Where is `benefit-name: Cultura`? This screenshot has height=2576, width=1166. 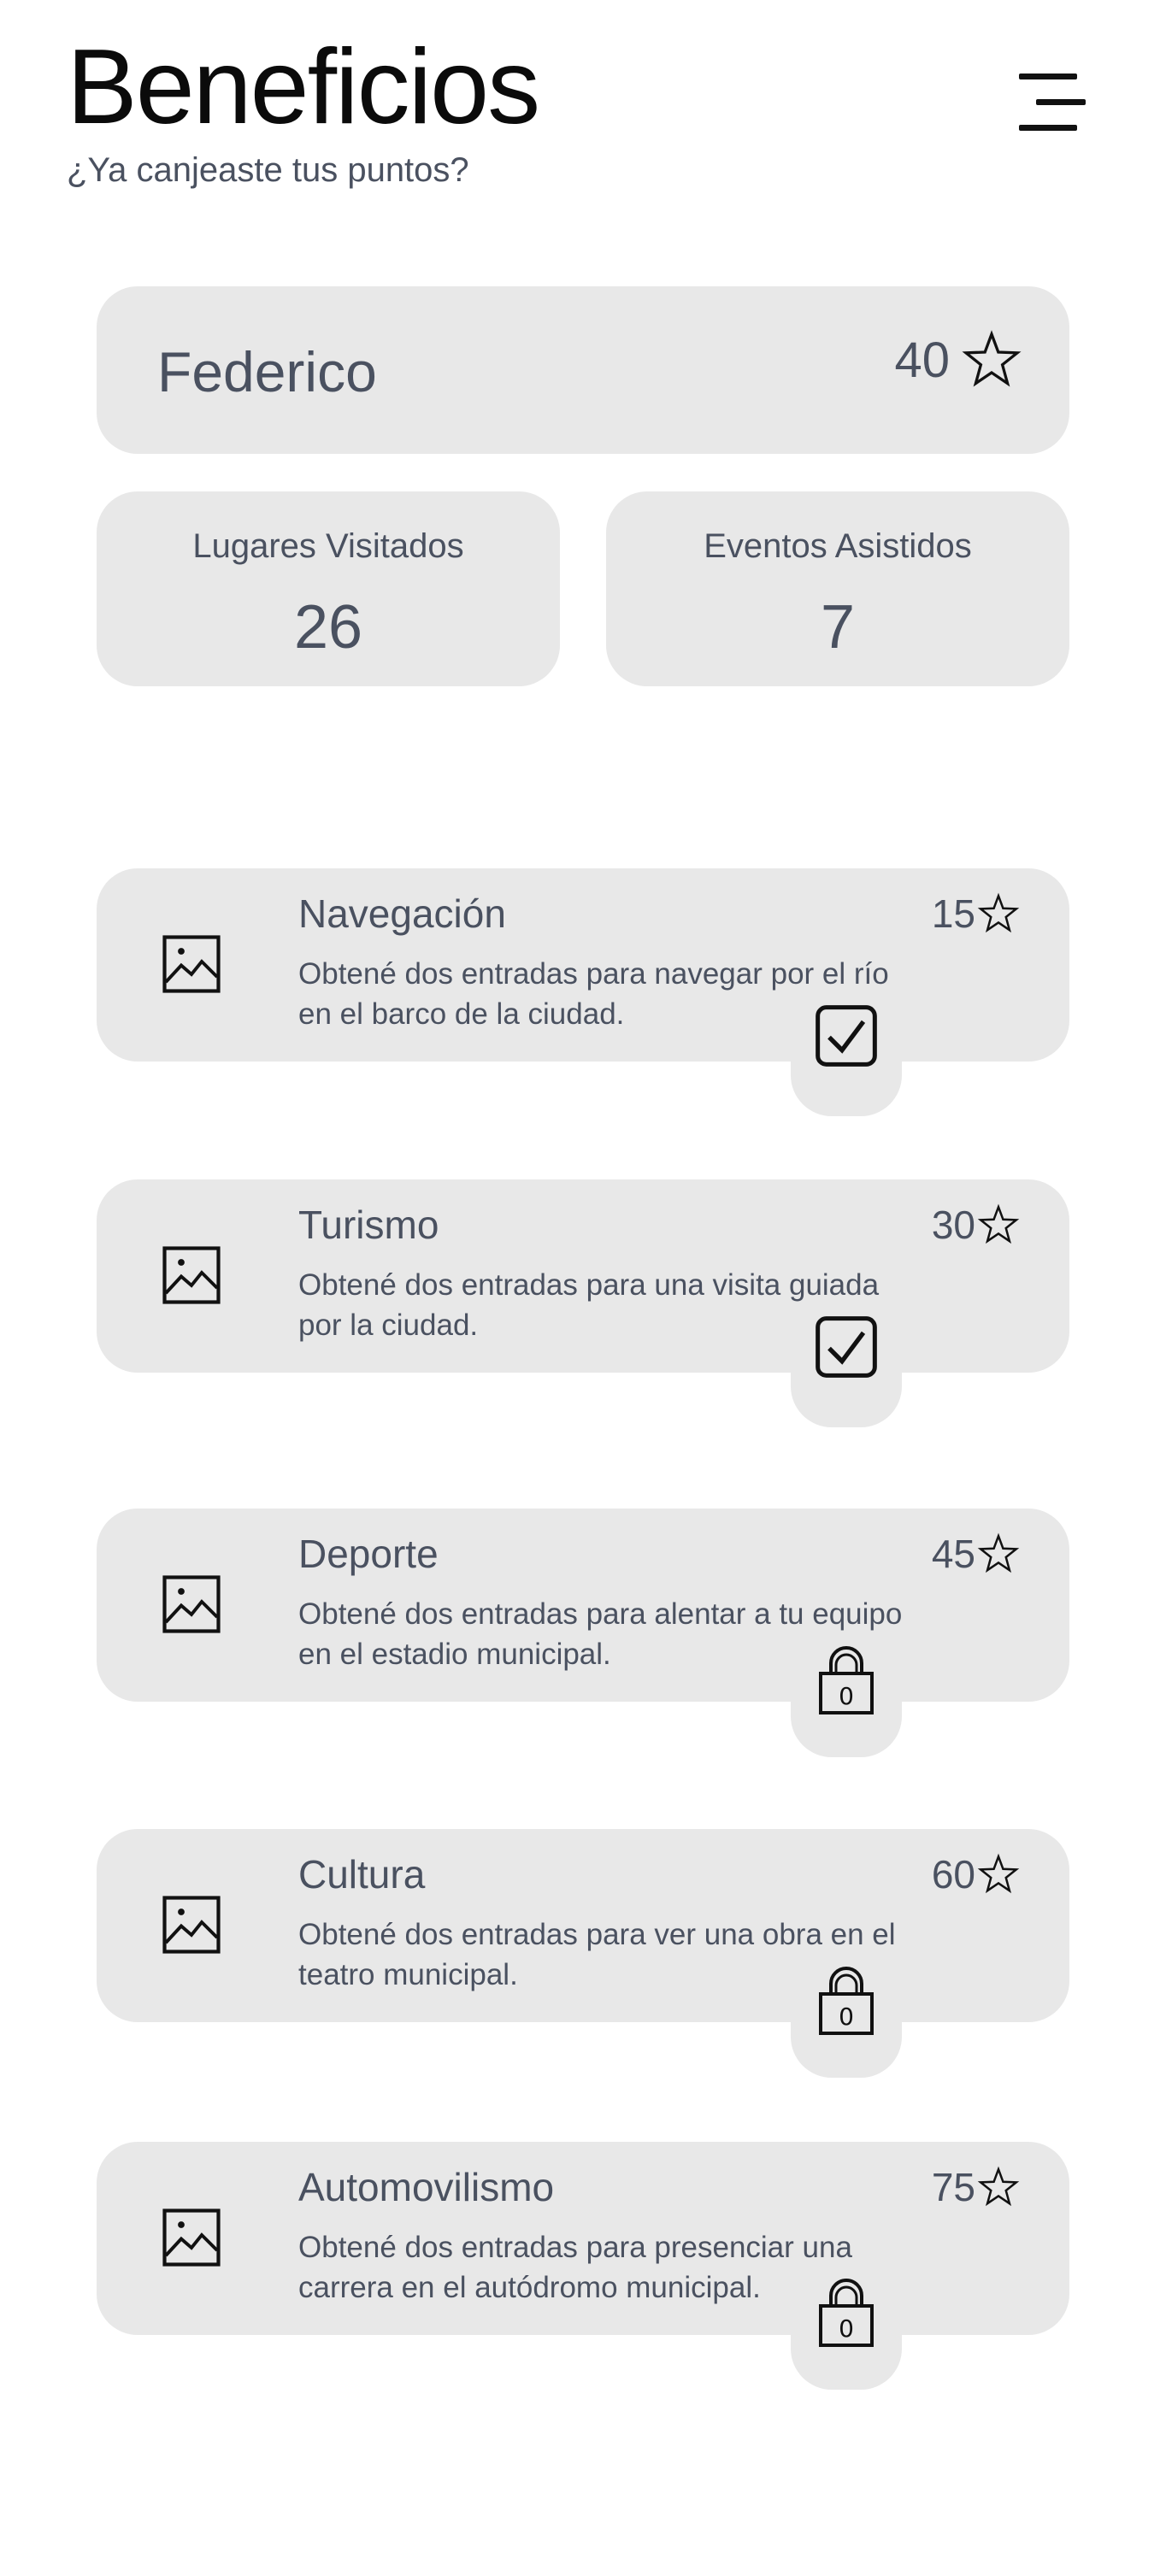
benefit-name: Cultura is located at coordinates (362, 1874).